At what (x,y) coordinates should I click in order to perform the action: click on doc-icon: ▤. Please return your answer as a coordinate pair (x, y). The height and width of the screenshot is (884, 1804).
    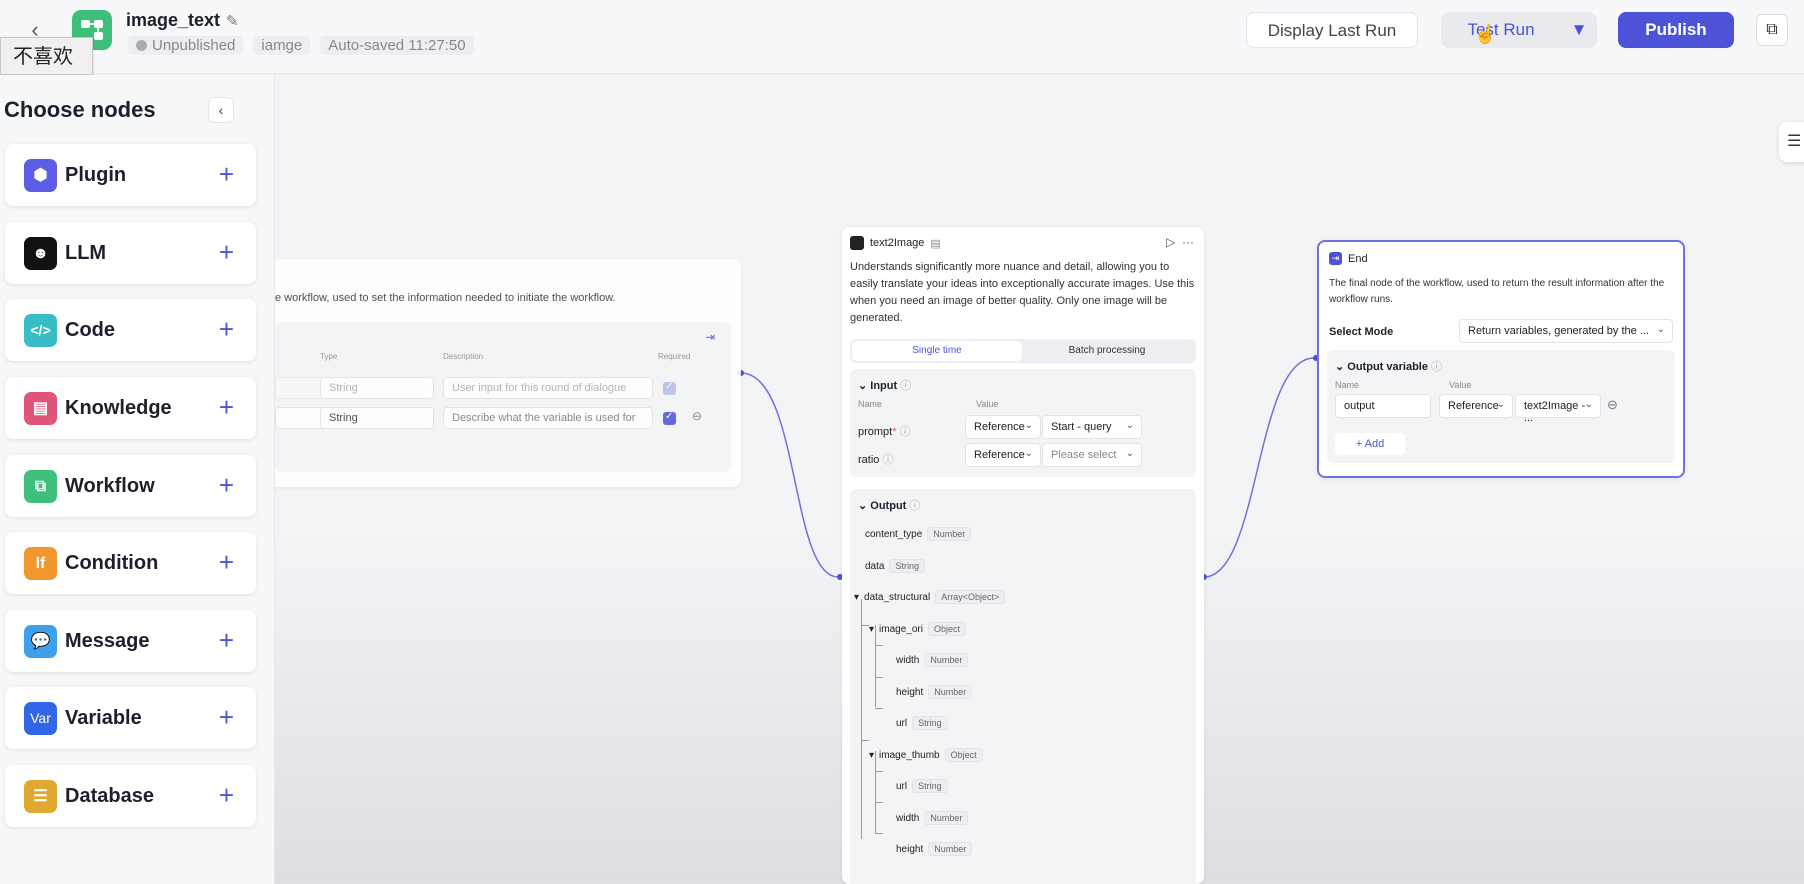
    Looking at the image, I should click on (935, 243).